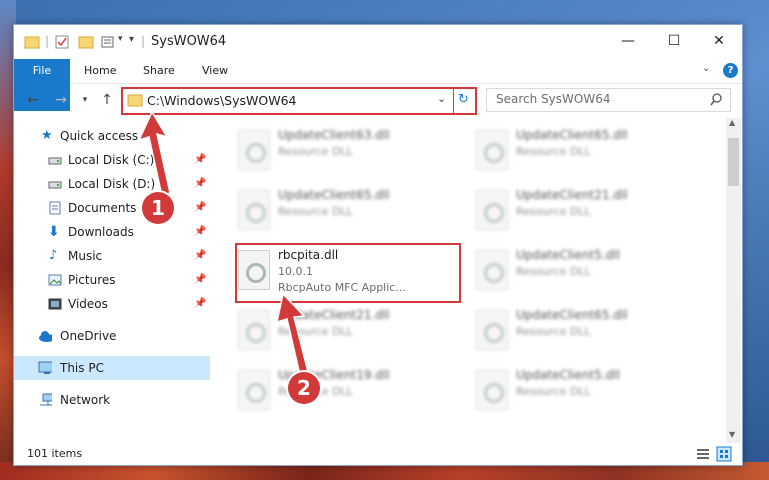  Describe the element at coordinates (304, 388) in the screenshot. I see `step-2-badge: 2` at that location.